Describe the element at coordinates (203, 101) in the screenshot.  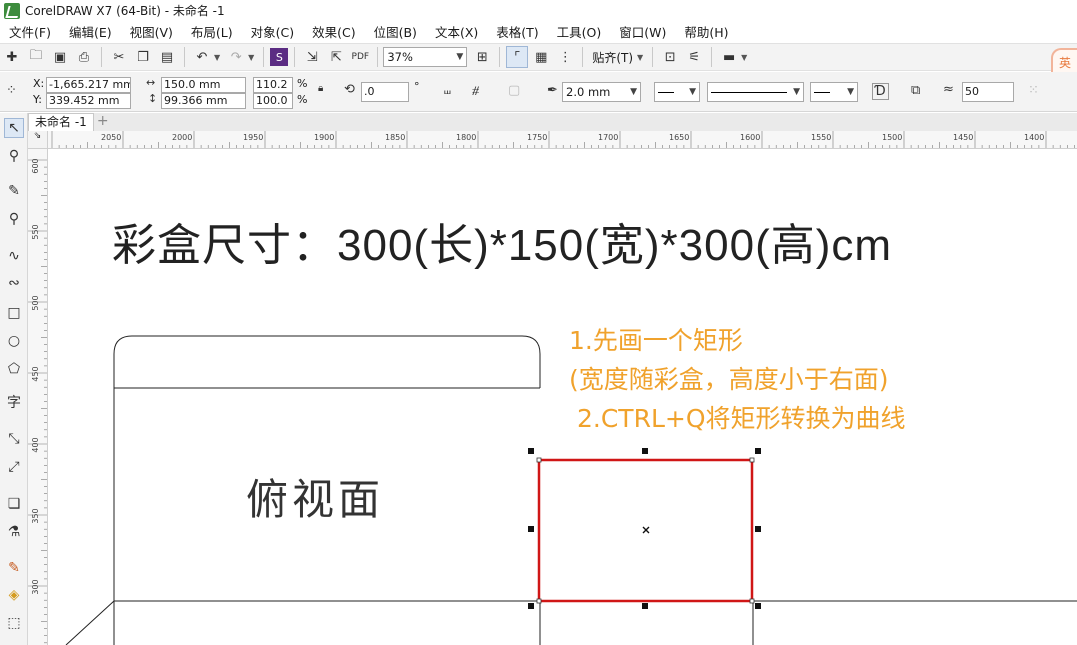
I see `height-field: 99.366 mm` at that location.